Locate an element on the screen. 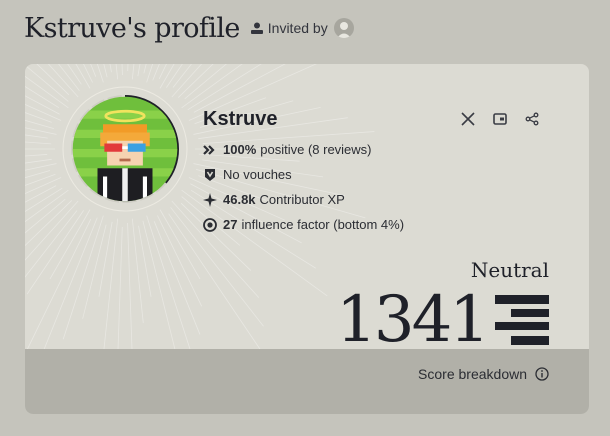  vouches-stat: No vouches is located at coordinates (247, 174).